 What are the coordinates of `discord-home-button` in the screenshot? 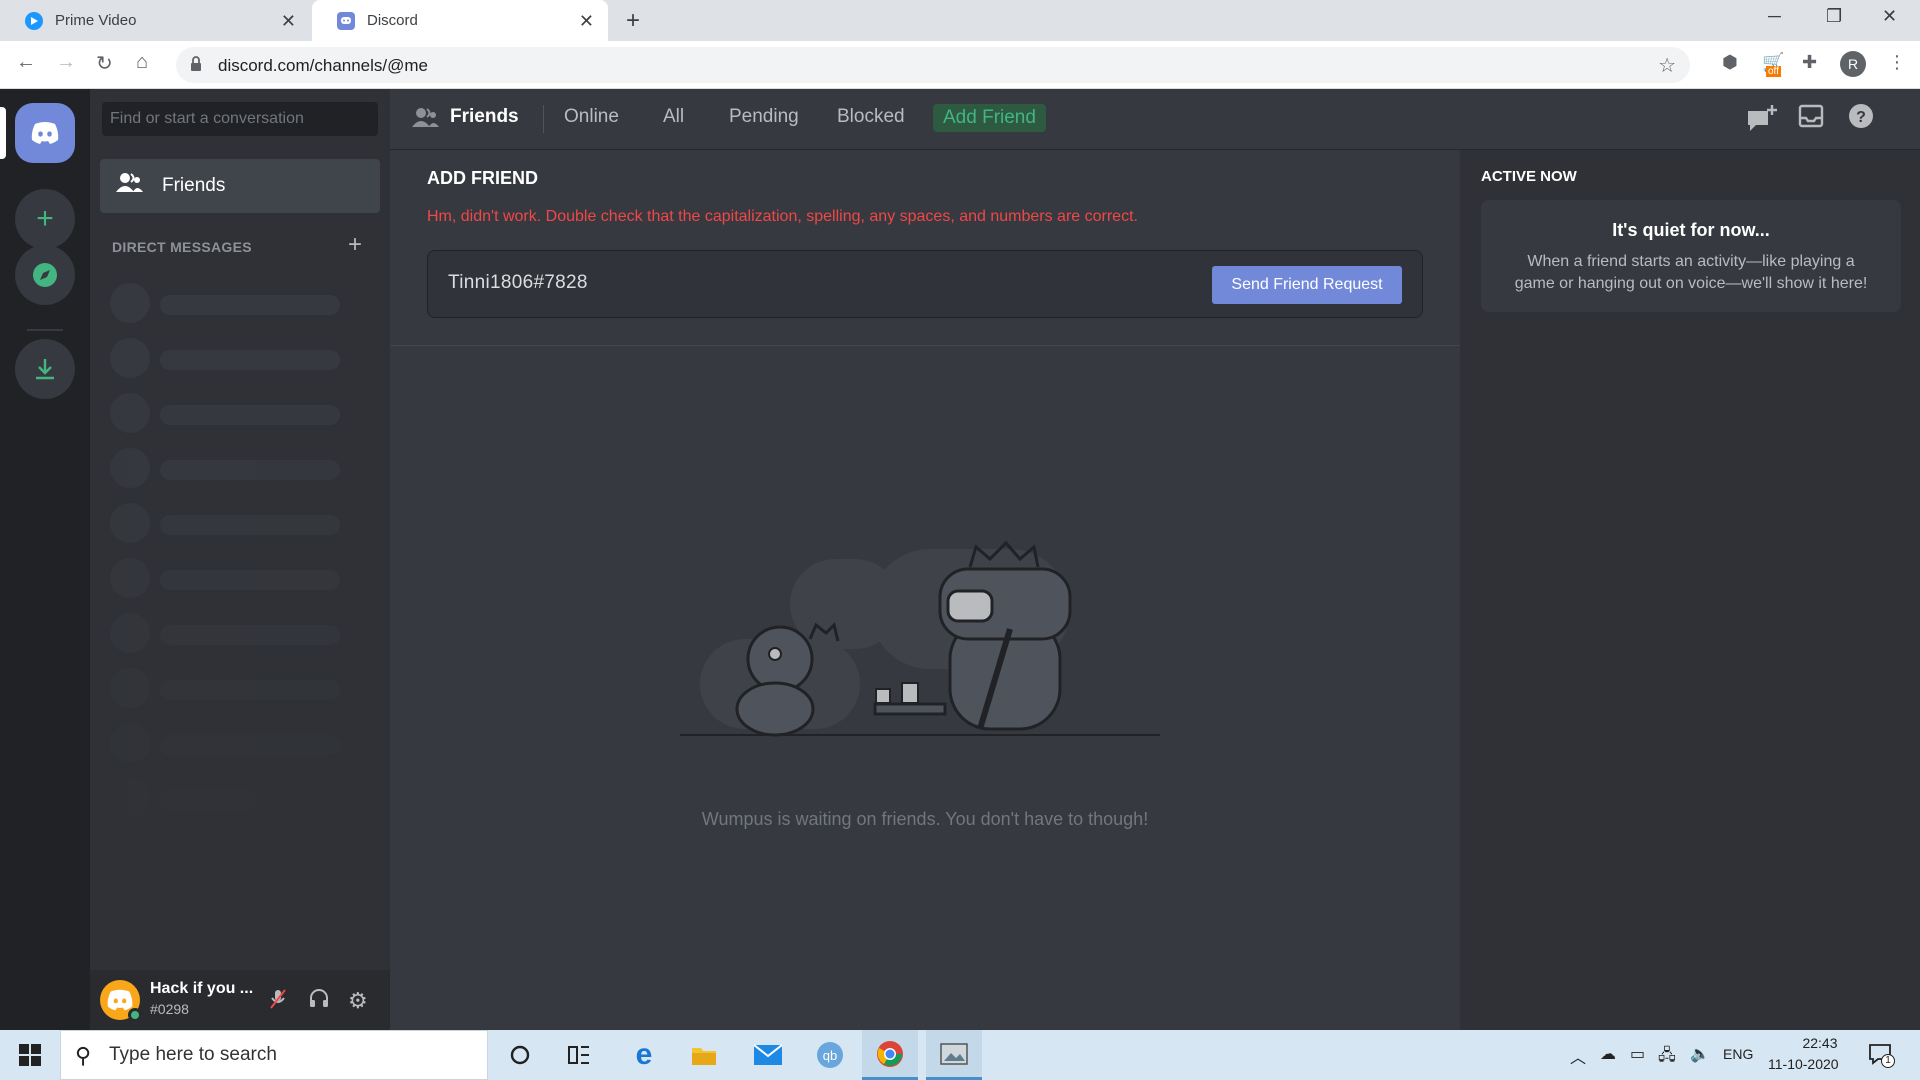 It's located at (45, 133).